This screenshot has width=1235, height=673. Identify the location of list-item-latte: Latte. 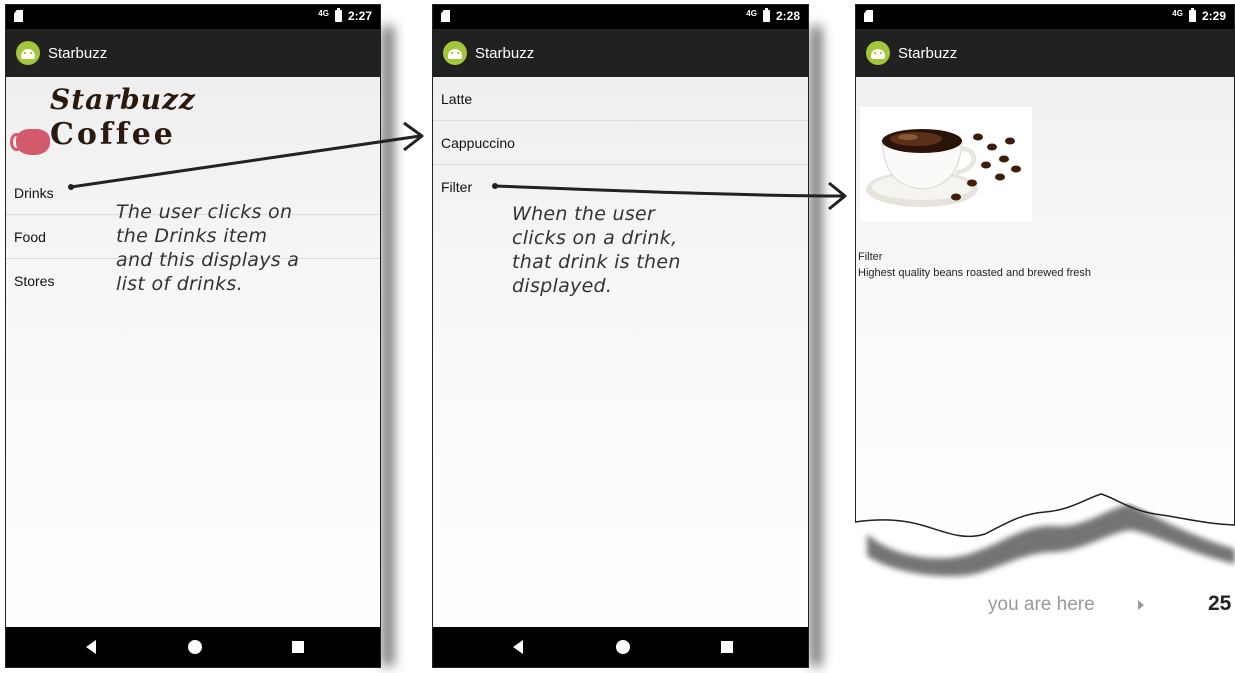
(620, 99).